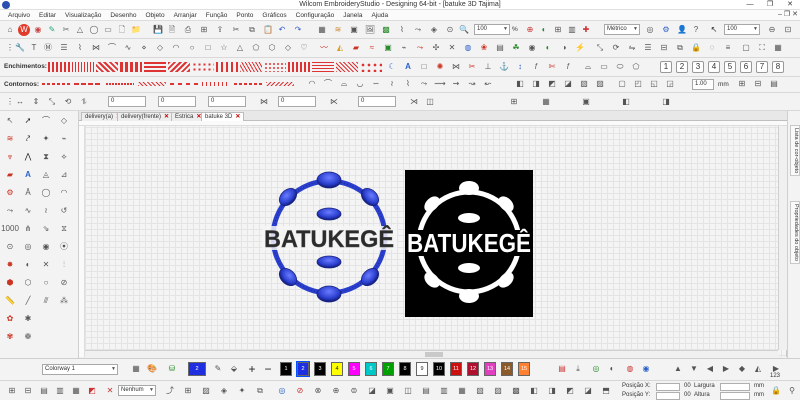 This screenshot has width=800, height=400. I want to click on vertical-scrollbar, so click(782, 238).